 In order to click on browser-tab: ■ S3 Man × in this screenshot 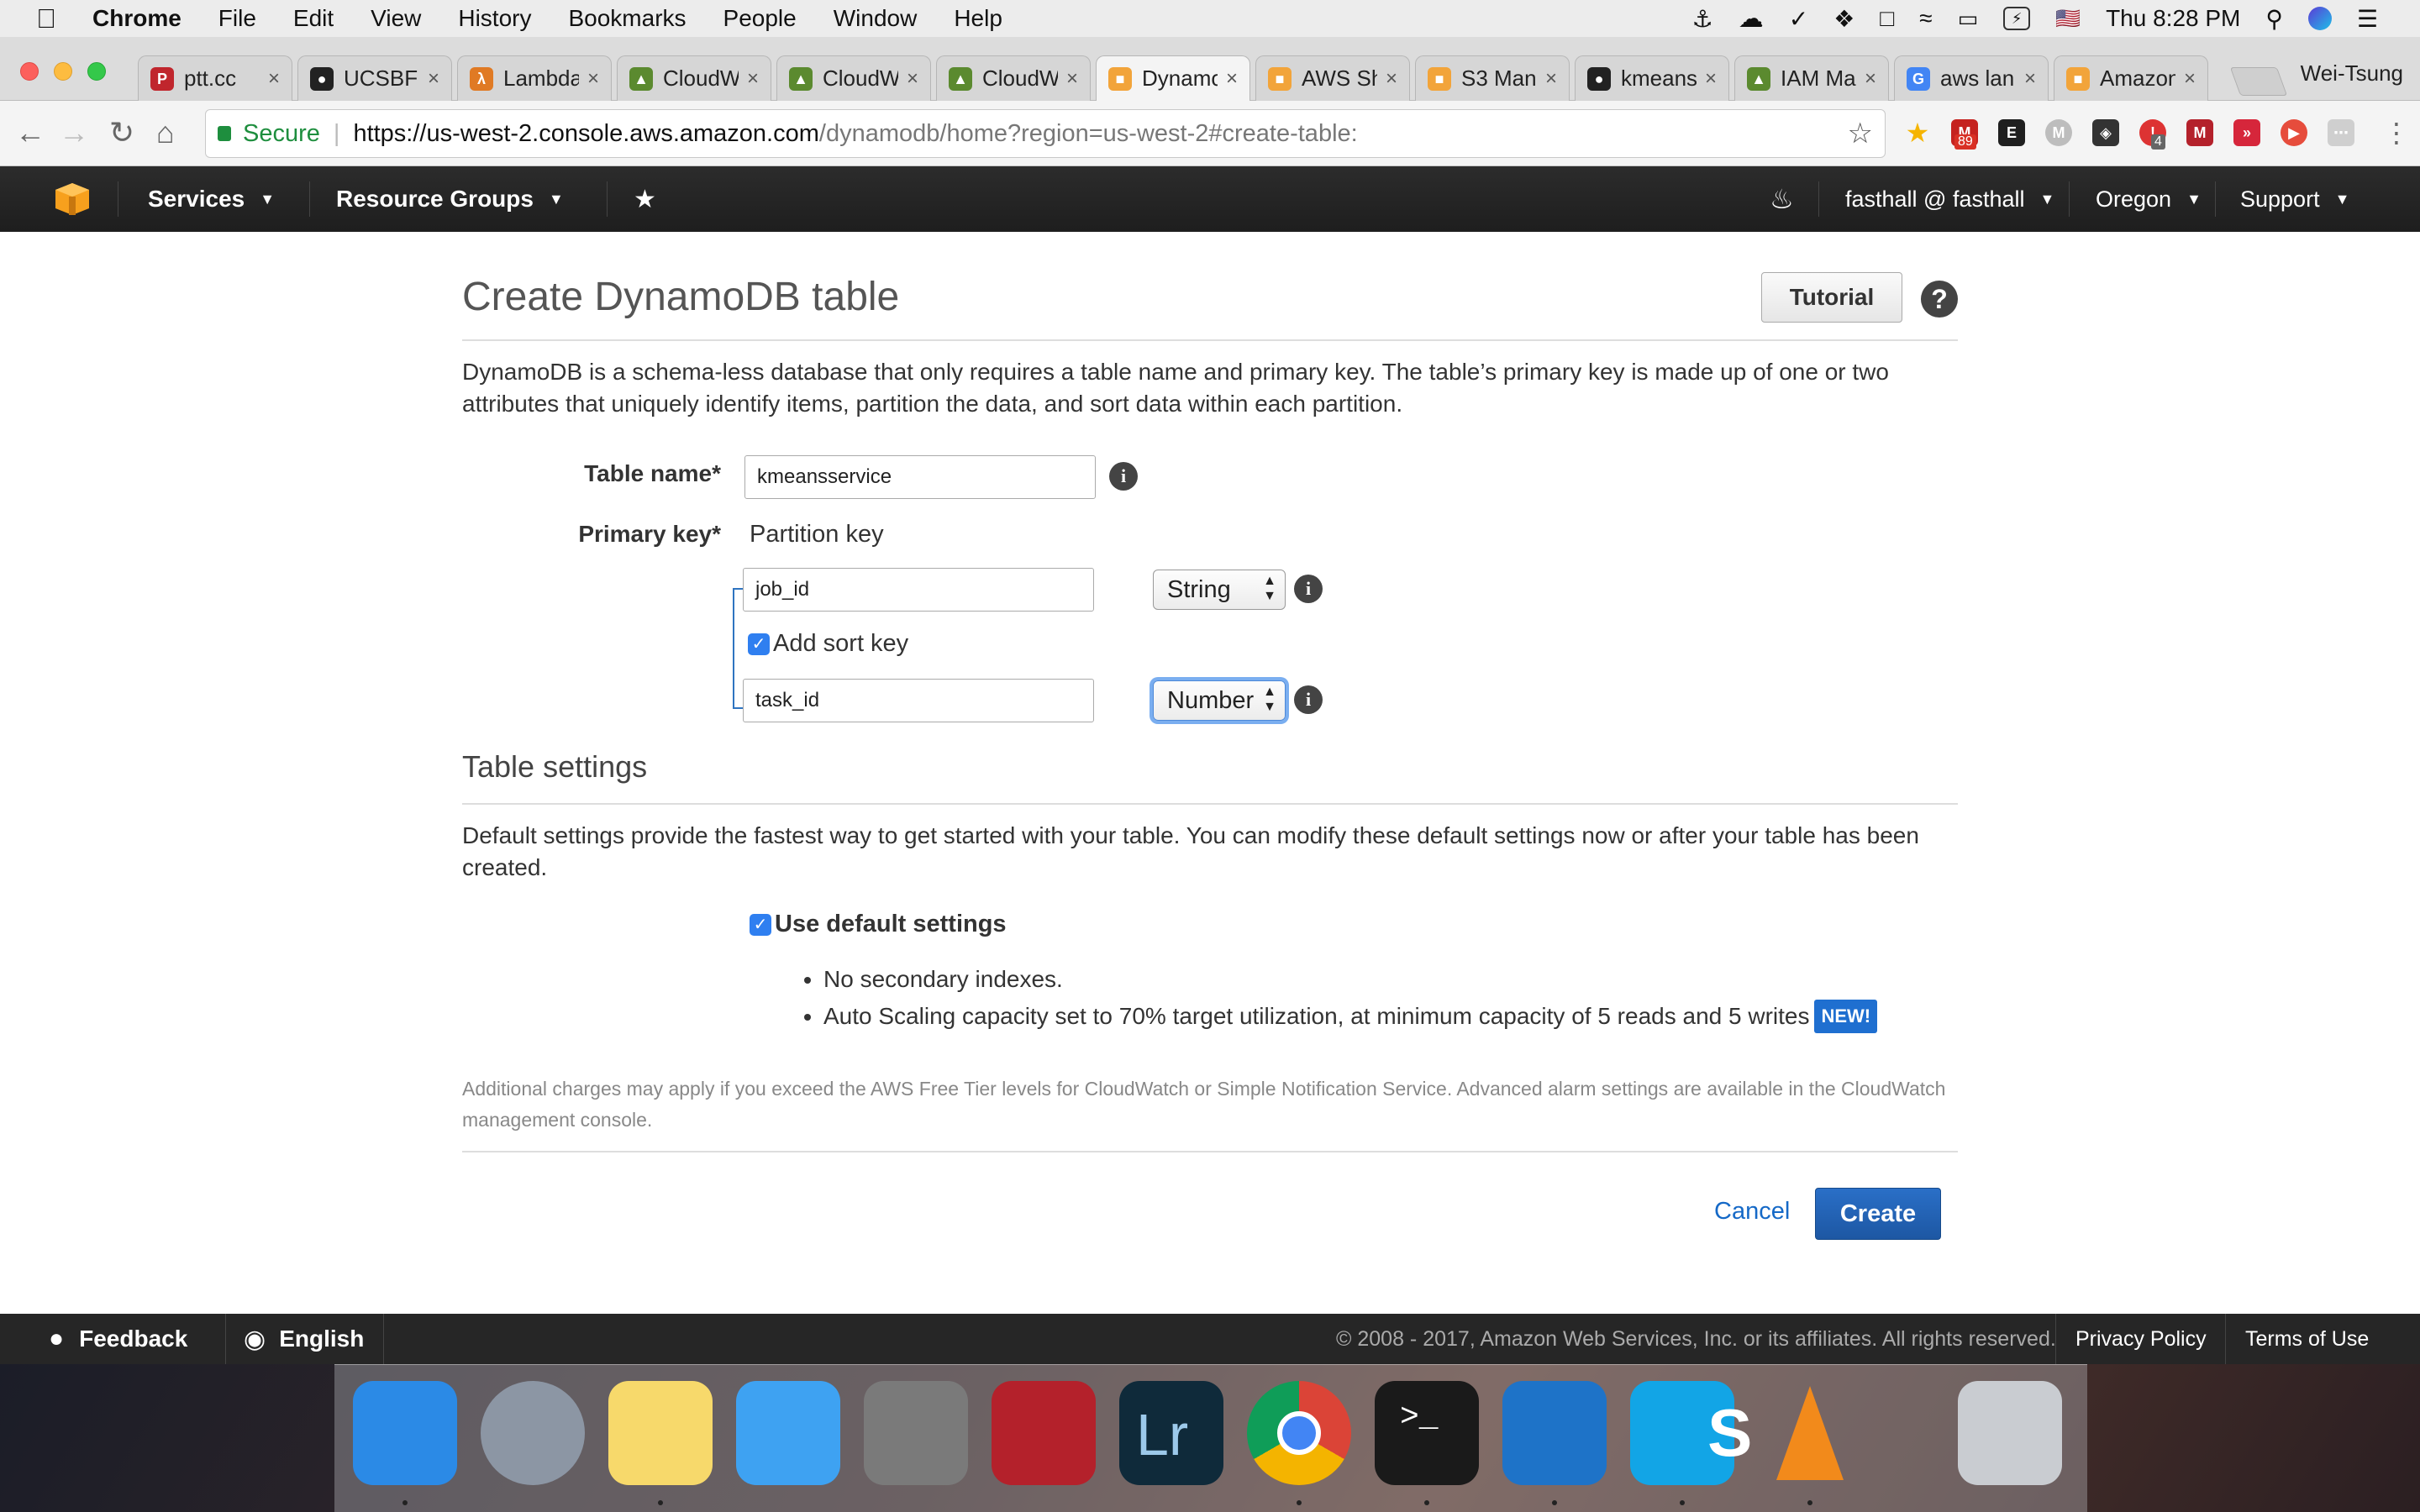, I will do `click(1493, 78)`.